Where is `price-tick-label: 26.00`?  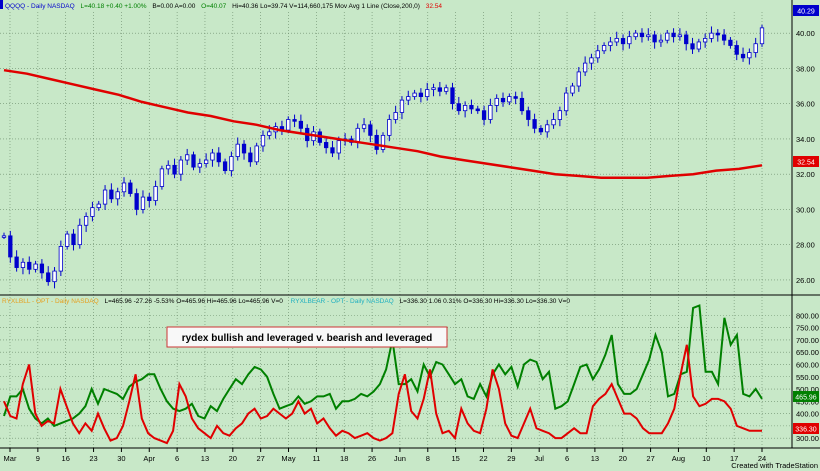
price-tick-label: 26.00 is located at coordinates (805, 280).